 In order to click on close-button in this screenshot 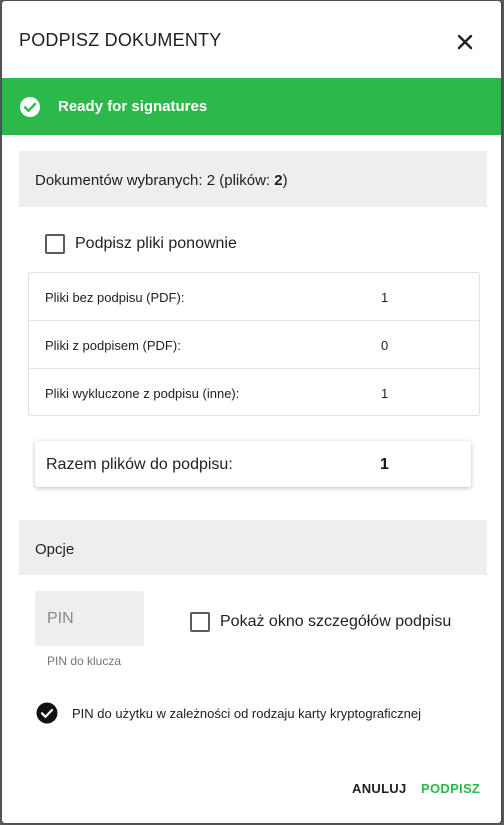, I will do `click(465, 42)`.